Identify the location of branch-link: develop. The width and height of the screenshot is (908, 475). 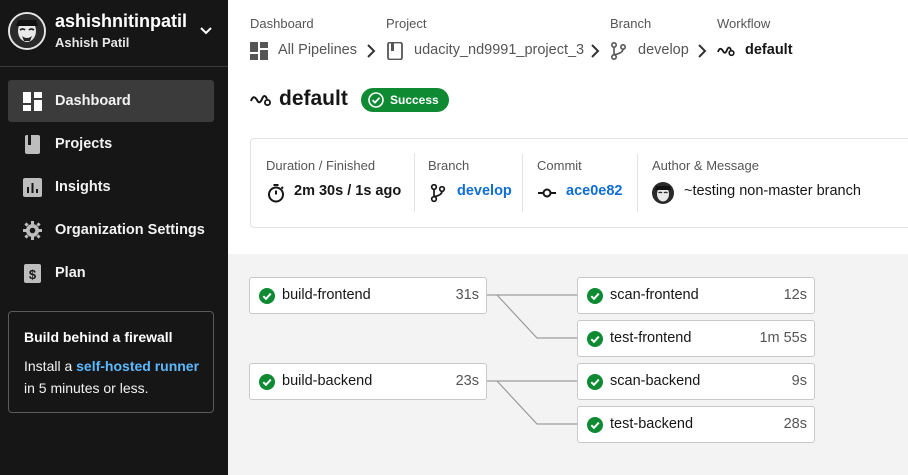
(484, 191).